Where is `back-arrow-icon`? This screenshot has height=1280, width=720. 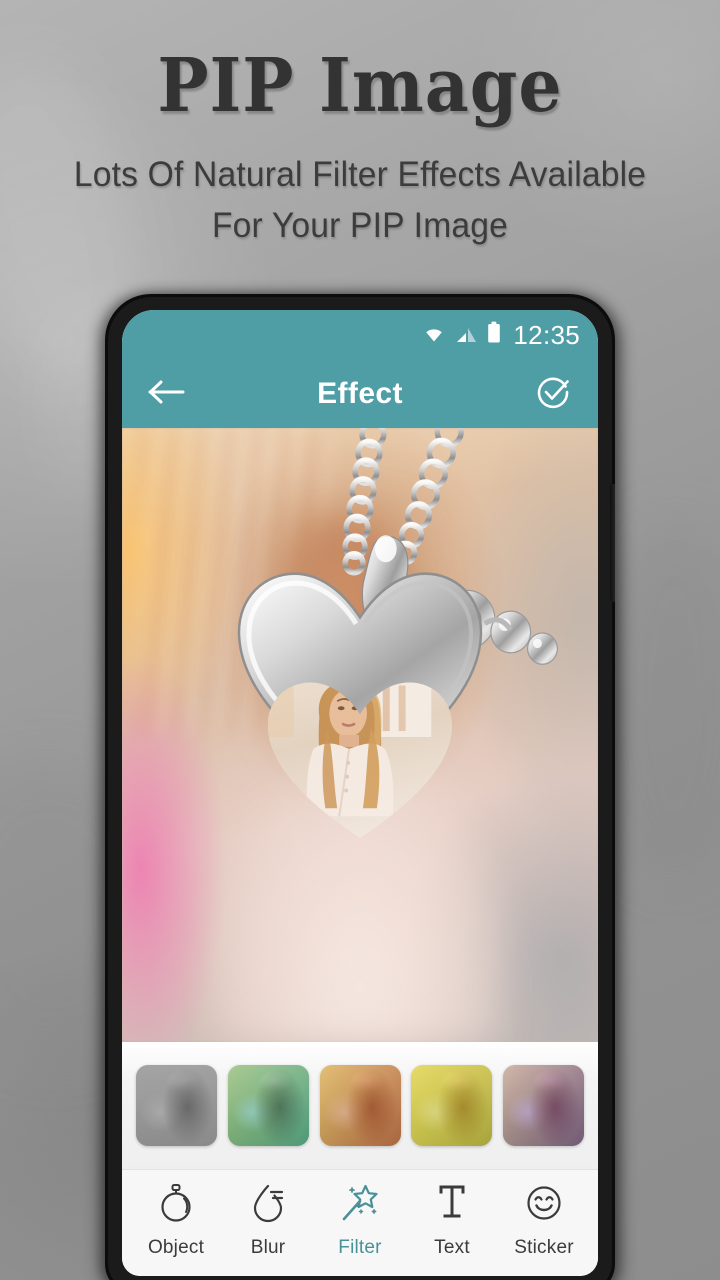
back-arrow-icon is located at coordinates (167, 394).